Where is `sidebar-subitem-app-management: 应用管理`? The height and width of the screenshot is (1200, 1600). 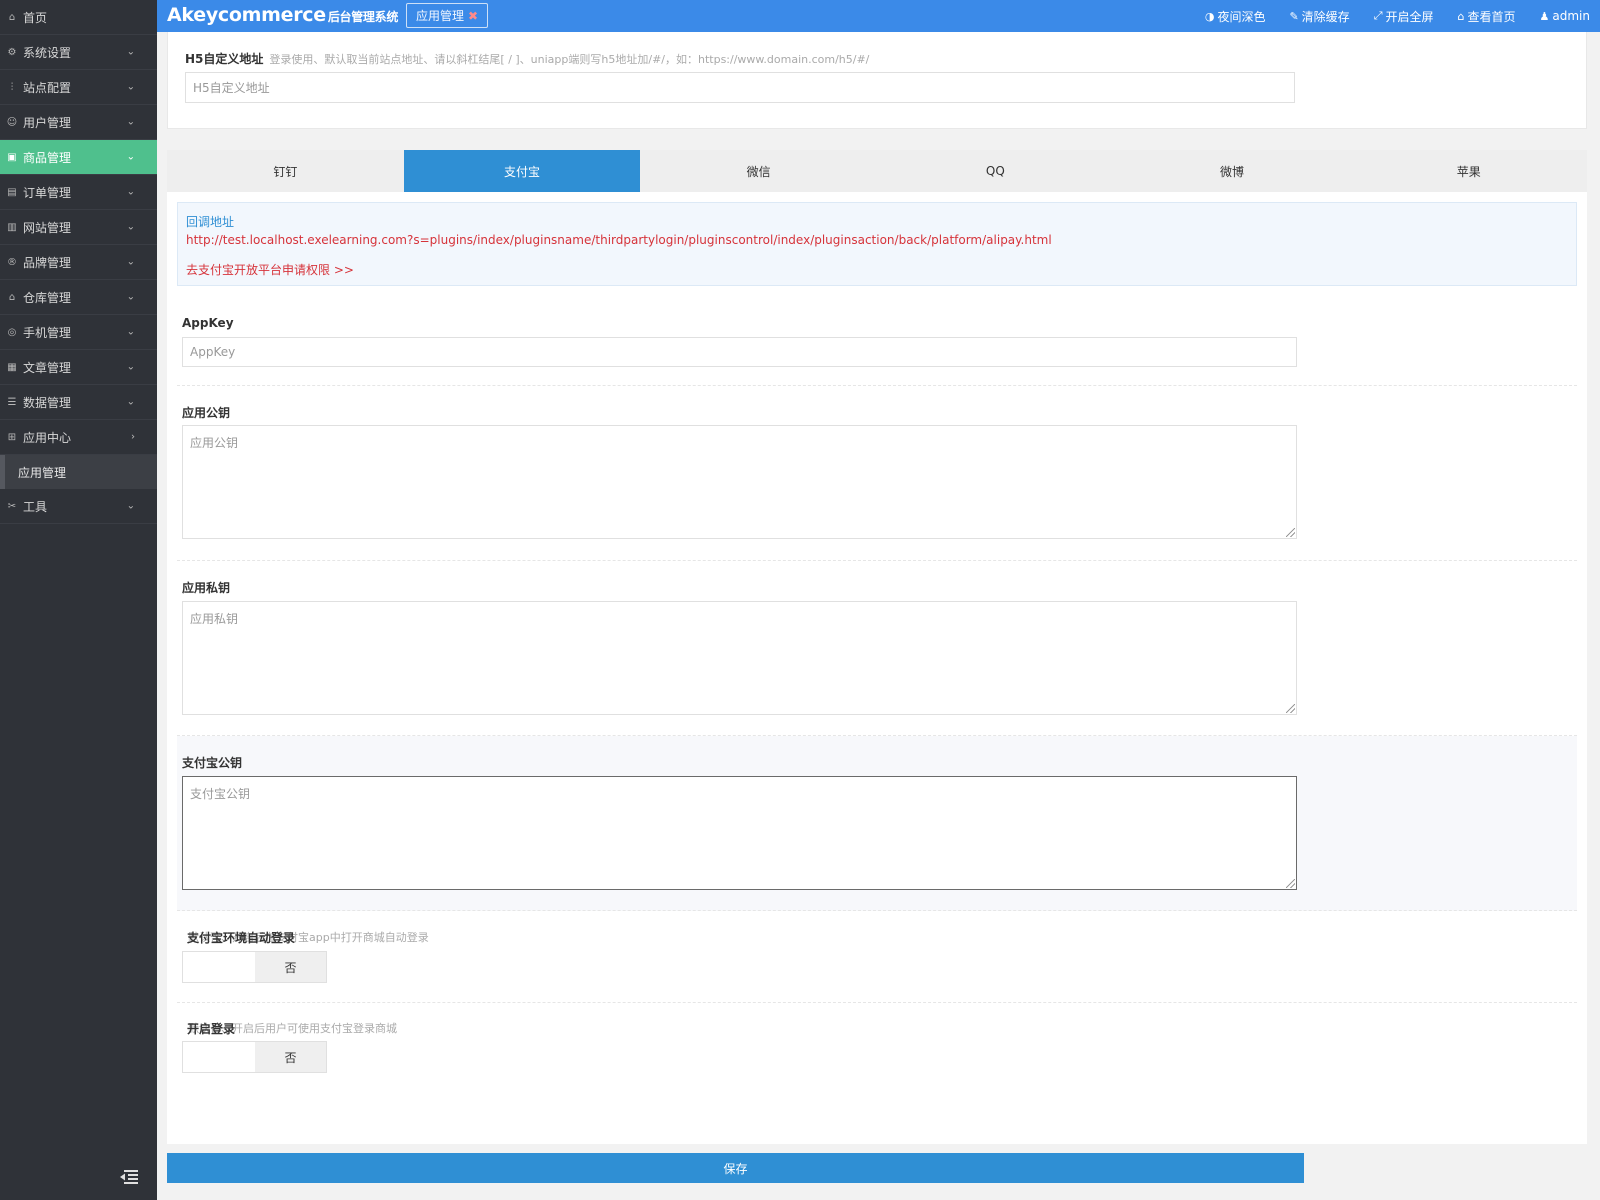 sidebar-subitem-app-management: 应用管理 is located at coordinates (78, 472).